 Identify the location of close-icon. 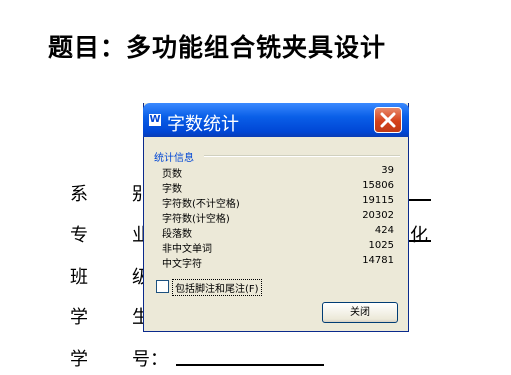
(388, 120).